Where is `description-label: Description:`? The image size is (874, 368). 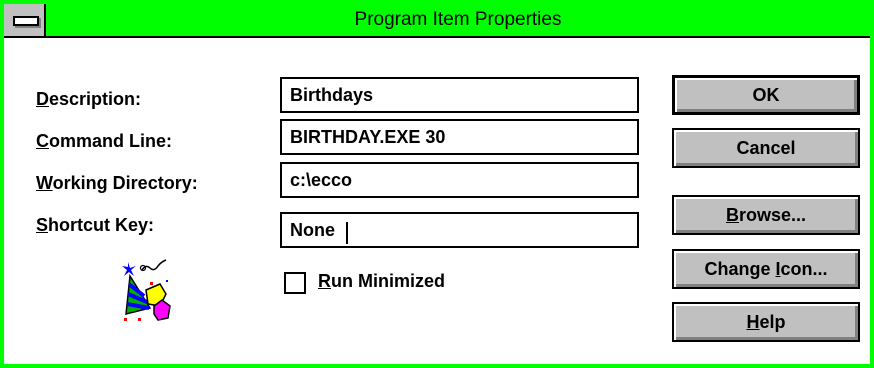
description-label: Description: is located at coordinates (89, 99).